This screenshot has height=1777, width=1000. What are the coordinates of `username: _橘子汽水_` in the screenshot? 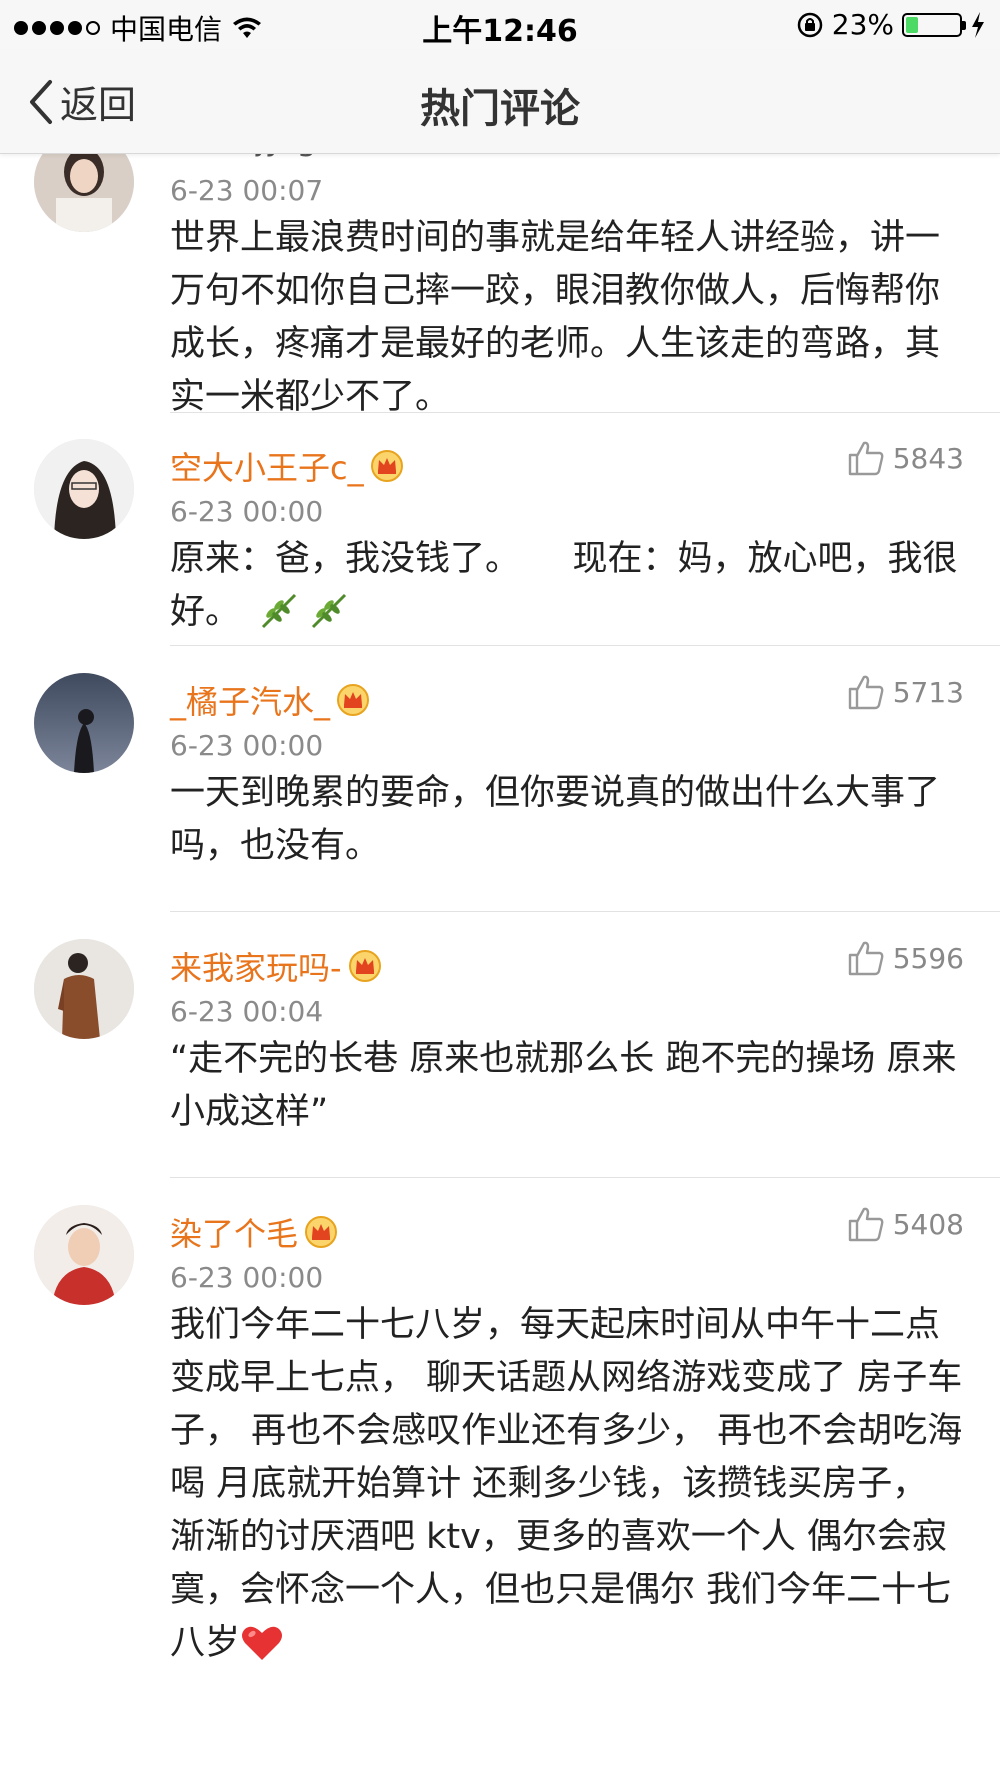 It's located at (250, 700).